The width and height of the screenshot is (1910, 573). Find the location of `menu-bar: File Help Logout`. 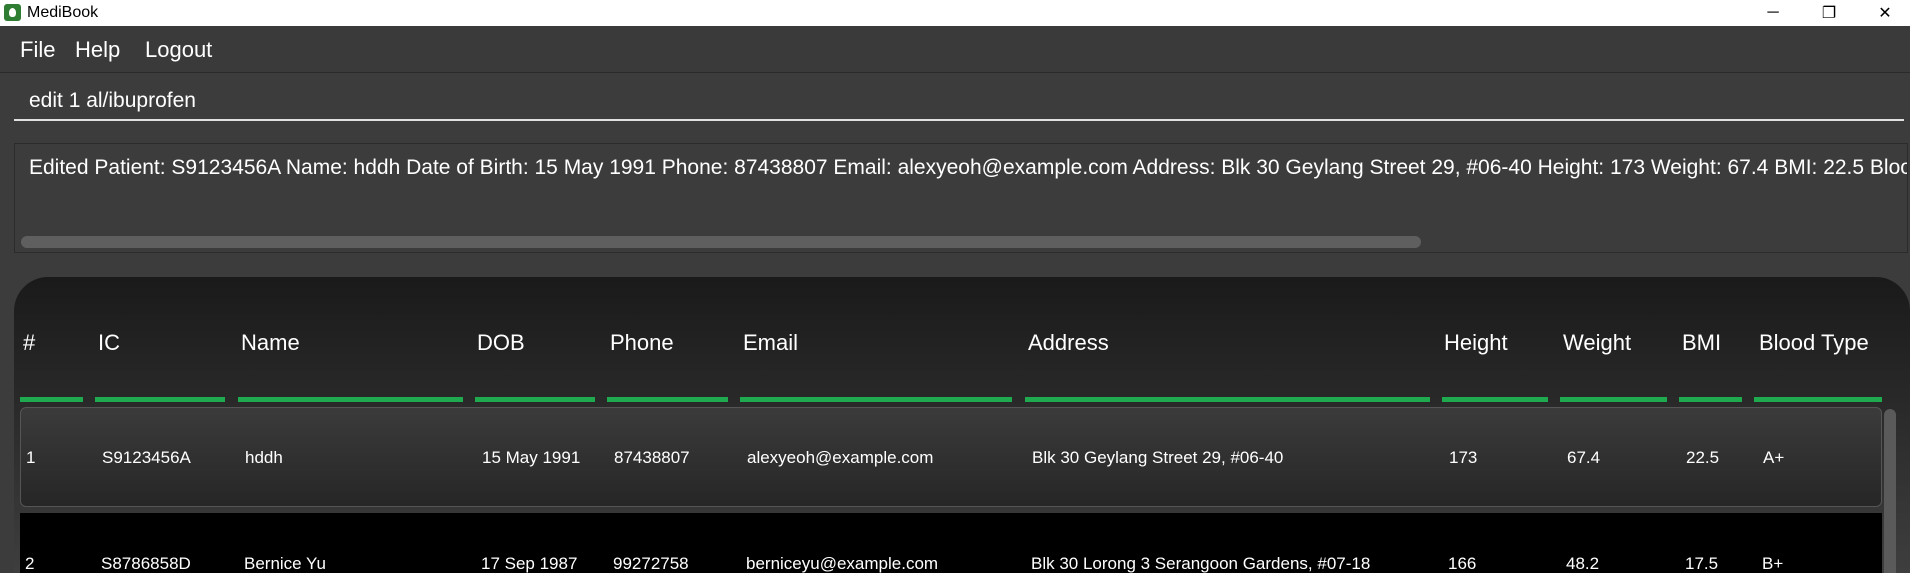

menu-bar: File Help Logout is located at coordinates (955, 49).